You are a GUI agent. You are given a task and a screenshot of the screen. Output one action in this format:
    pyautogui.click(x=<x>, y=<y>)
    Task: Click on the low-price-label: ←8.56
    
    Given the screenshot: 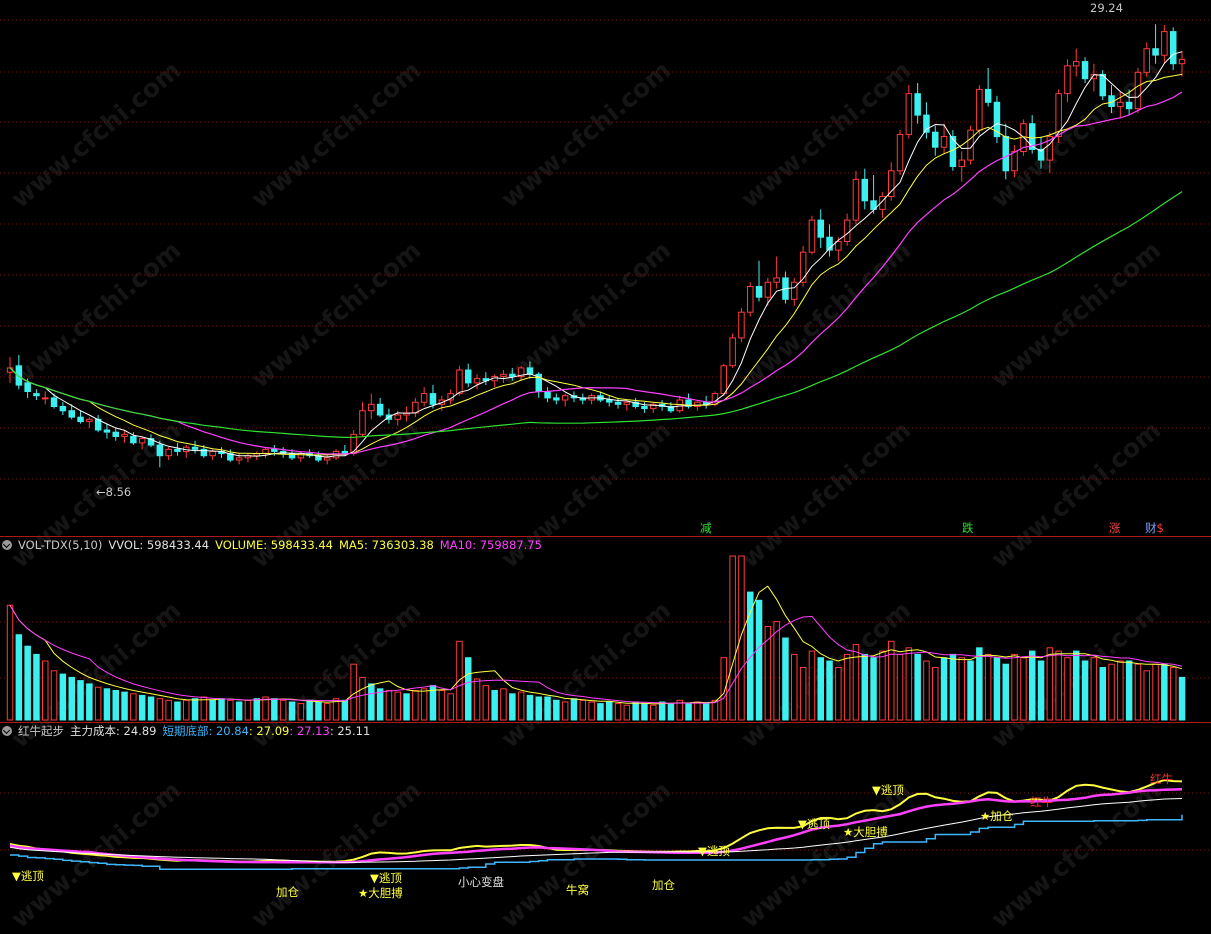 What is the action you would take?
    pyautogui.click(x=114, y=492)
    